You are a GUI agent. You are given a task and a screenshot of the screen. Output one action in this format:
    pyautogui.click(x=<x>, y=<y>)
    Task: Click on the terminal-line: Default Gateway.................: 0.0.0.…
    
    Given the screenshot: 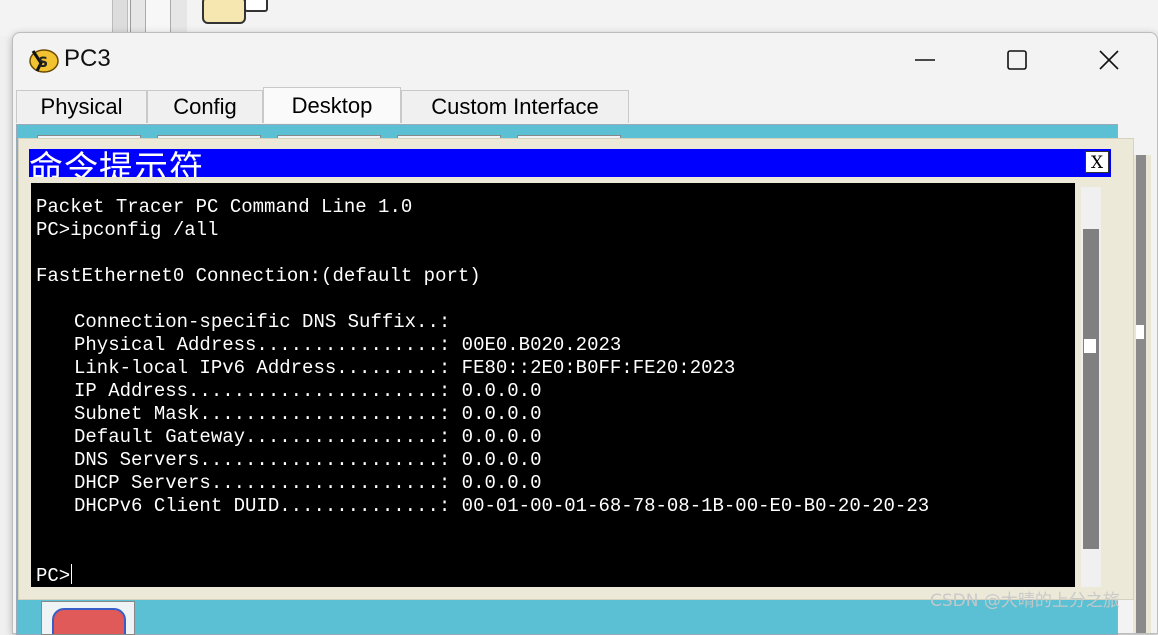 What is the action you would take?
    pyautogui.click(x=308, y=437)
    